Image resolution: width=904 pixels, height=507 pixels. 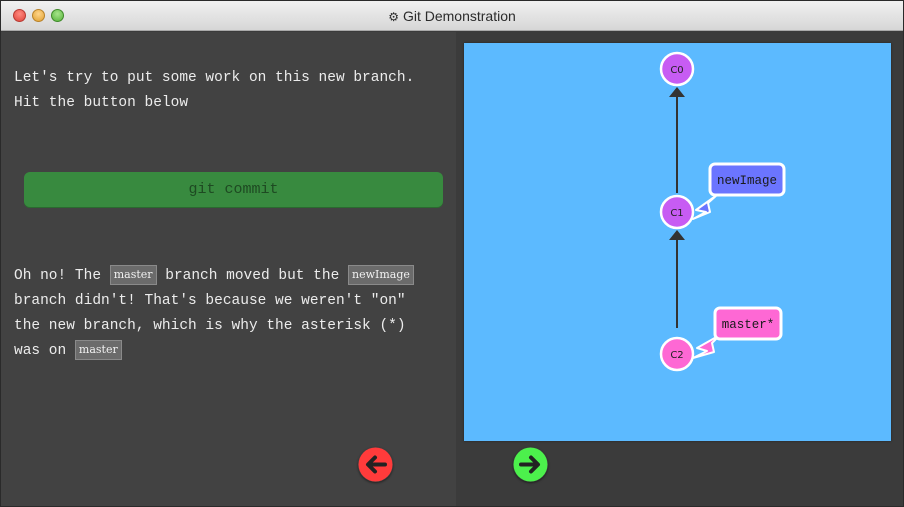 I want to click on next-button, so click(x=530, y=464).